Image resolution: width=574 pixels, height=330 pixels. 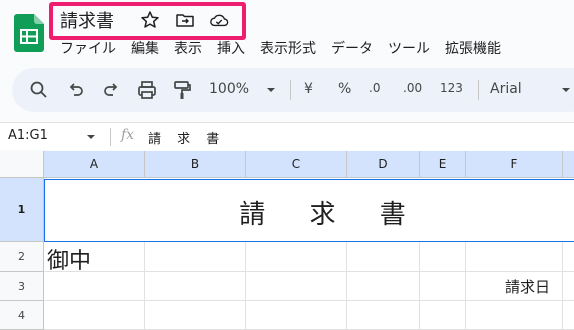 I want to click on zoom-select: 100%, so click(x=229, y=89).